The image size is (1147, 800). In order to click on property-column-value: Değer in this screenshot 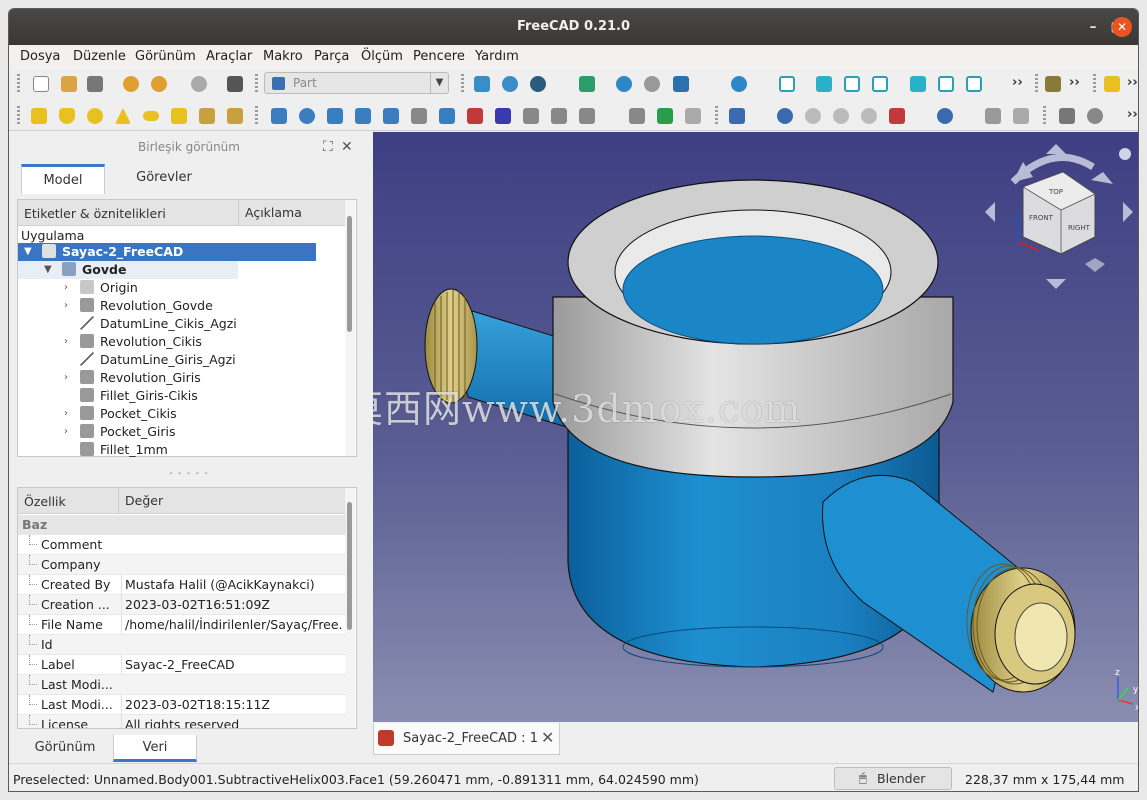, I will do `click(140, 501)`.